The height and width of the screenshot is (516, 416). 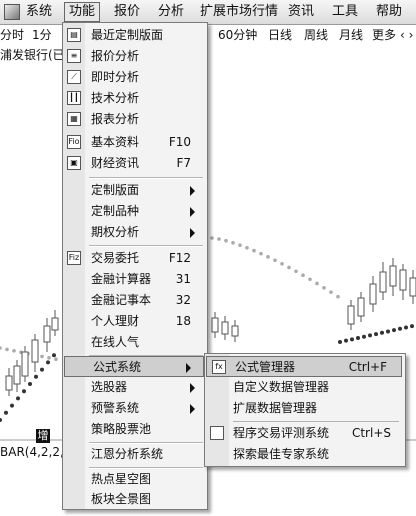 I want to click on menu-item-report-analysis: ▦ 报表分析, so click(x=135, y=119).